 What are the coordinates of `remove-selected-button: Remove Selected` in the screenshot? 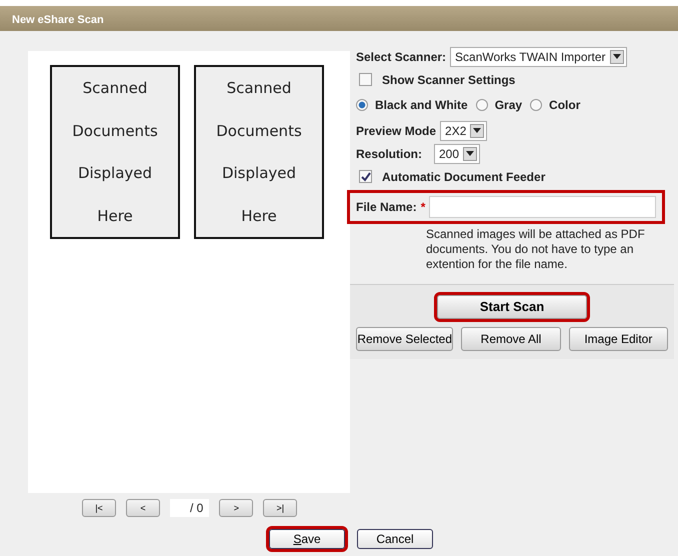 It's located at (405, 339).